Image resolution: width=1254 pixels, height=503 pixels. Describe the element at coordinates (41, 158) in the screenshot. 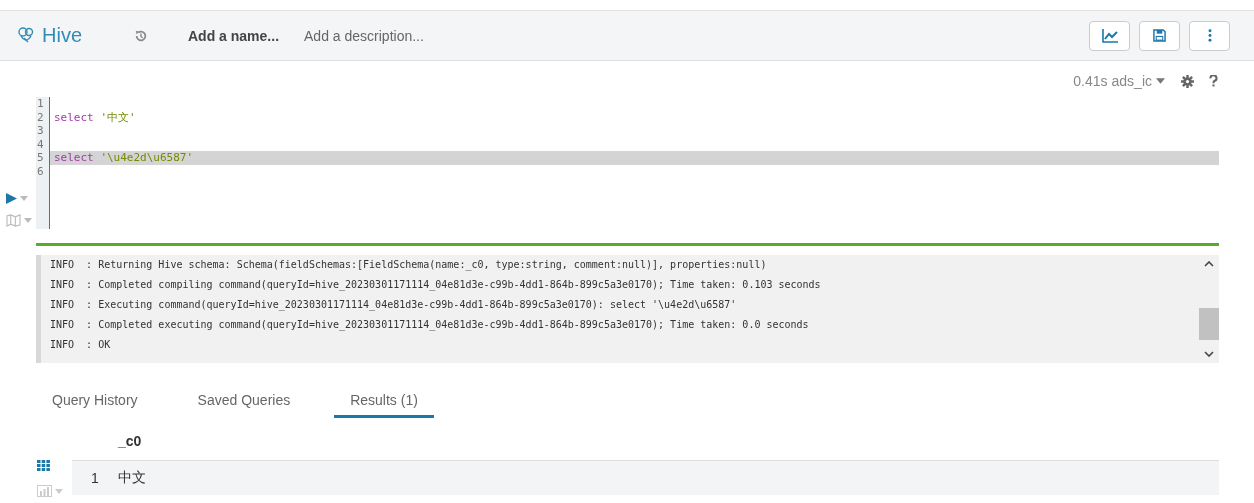

I see `line-number: 5` at that location.